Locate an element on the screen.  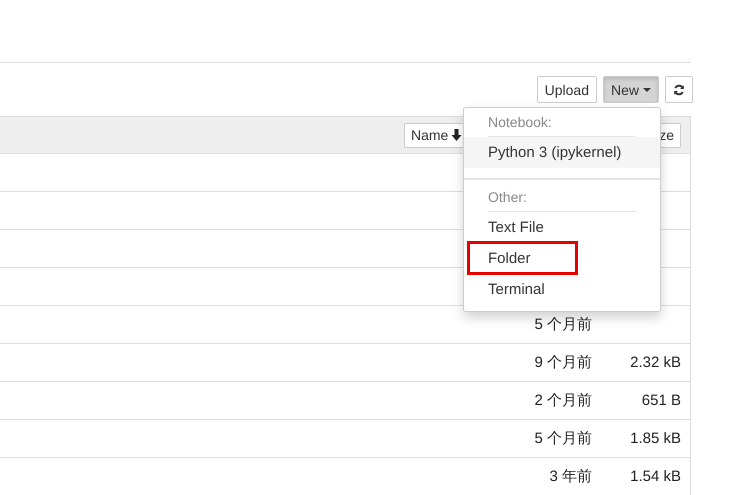
size-cell-text: 1.54 kB is located at coordinates (655, 476).